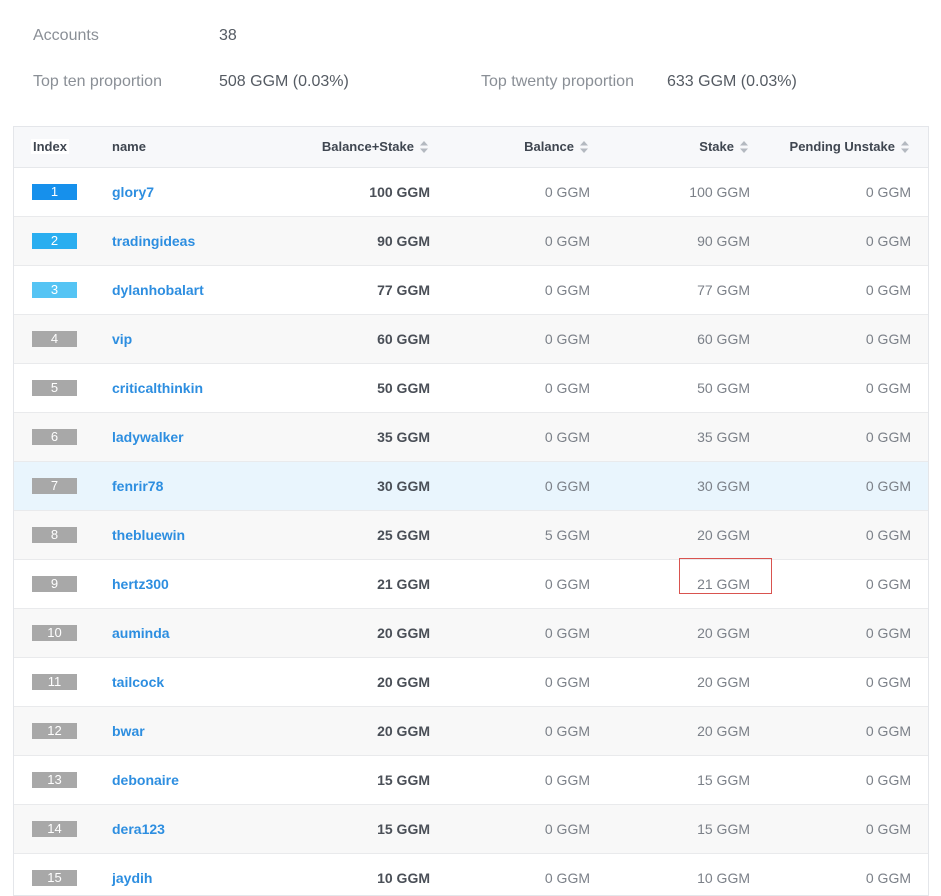 This screenshot has width=941, height=896. I want to click on account-name-link: dylanhobalart, so click(158, 290).